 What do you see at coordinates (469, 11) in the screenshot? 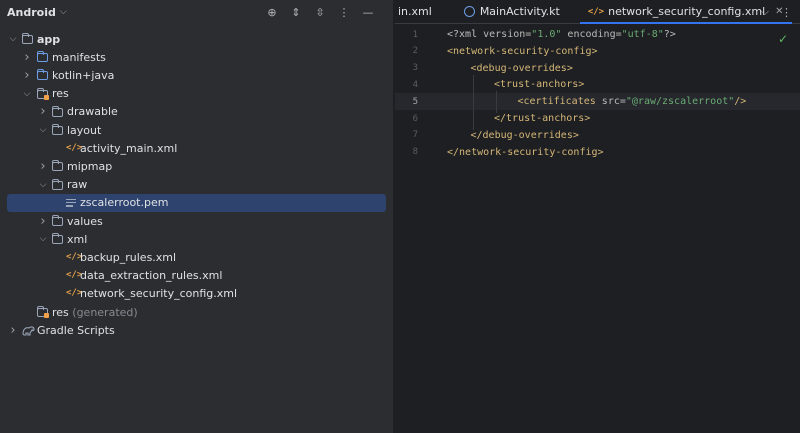
I see `kotlin-file-icon` at bounding box center [469, 11].